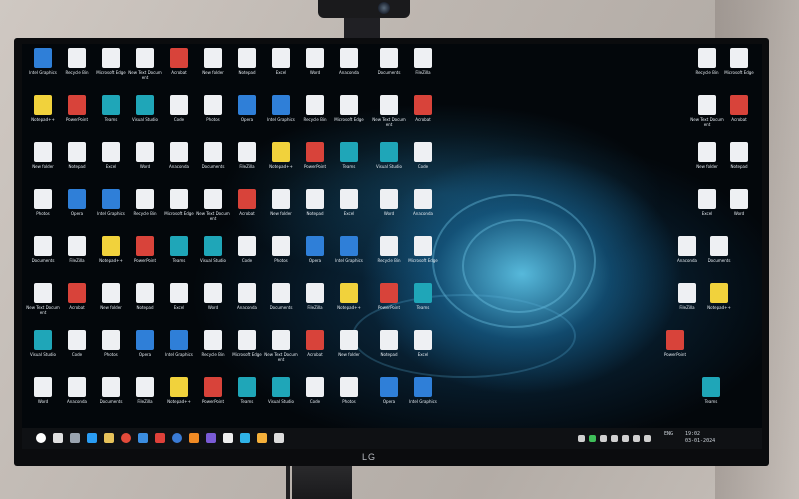 Image resolution: width=799 pixels, height=499 pixels. I want to click on start-icon, so click(41, 438).